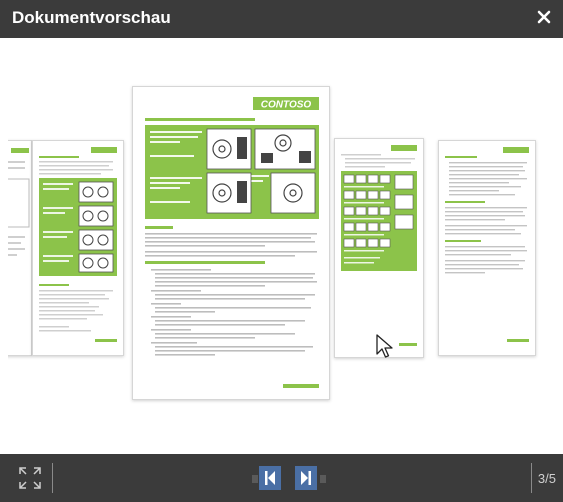  What do you see at coordinates (286, 105) in the screenshot?
I see `svg-text: CONTOSO` at bounding box center [286, 105].